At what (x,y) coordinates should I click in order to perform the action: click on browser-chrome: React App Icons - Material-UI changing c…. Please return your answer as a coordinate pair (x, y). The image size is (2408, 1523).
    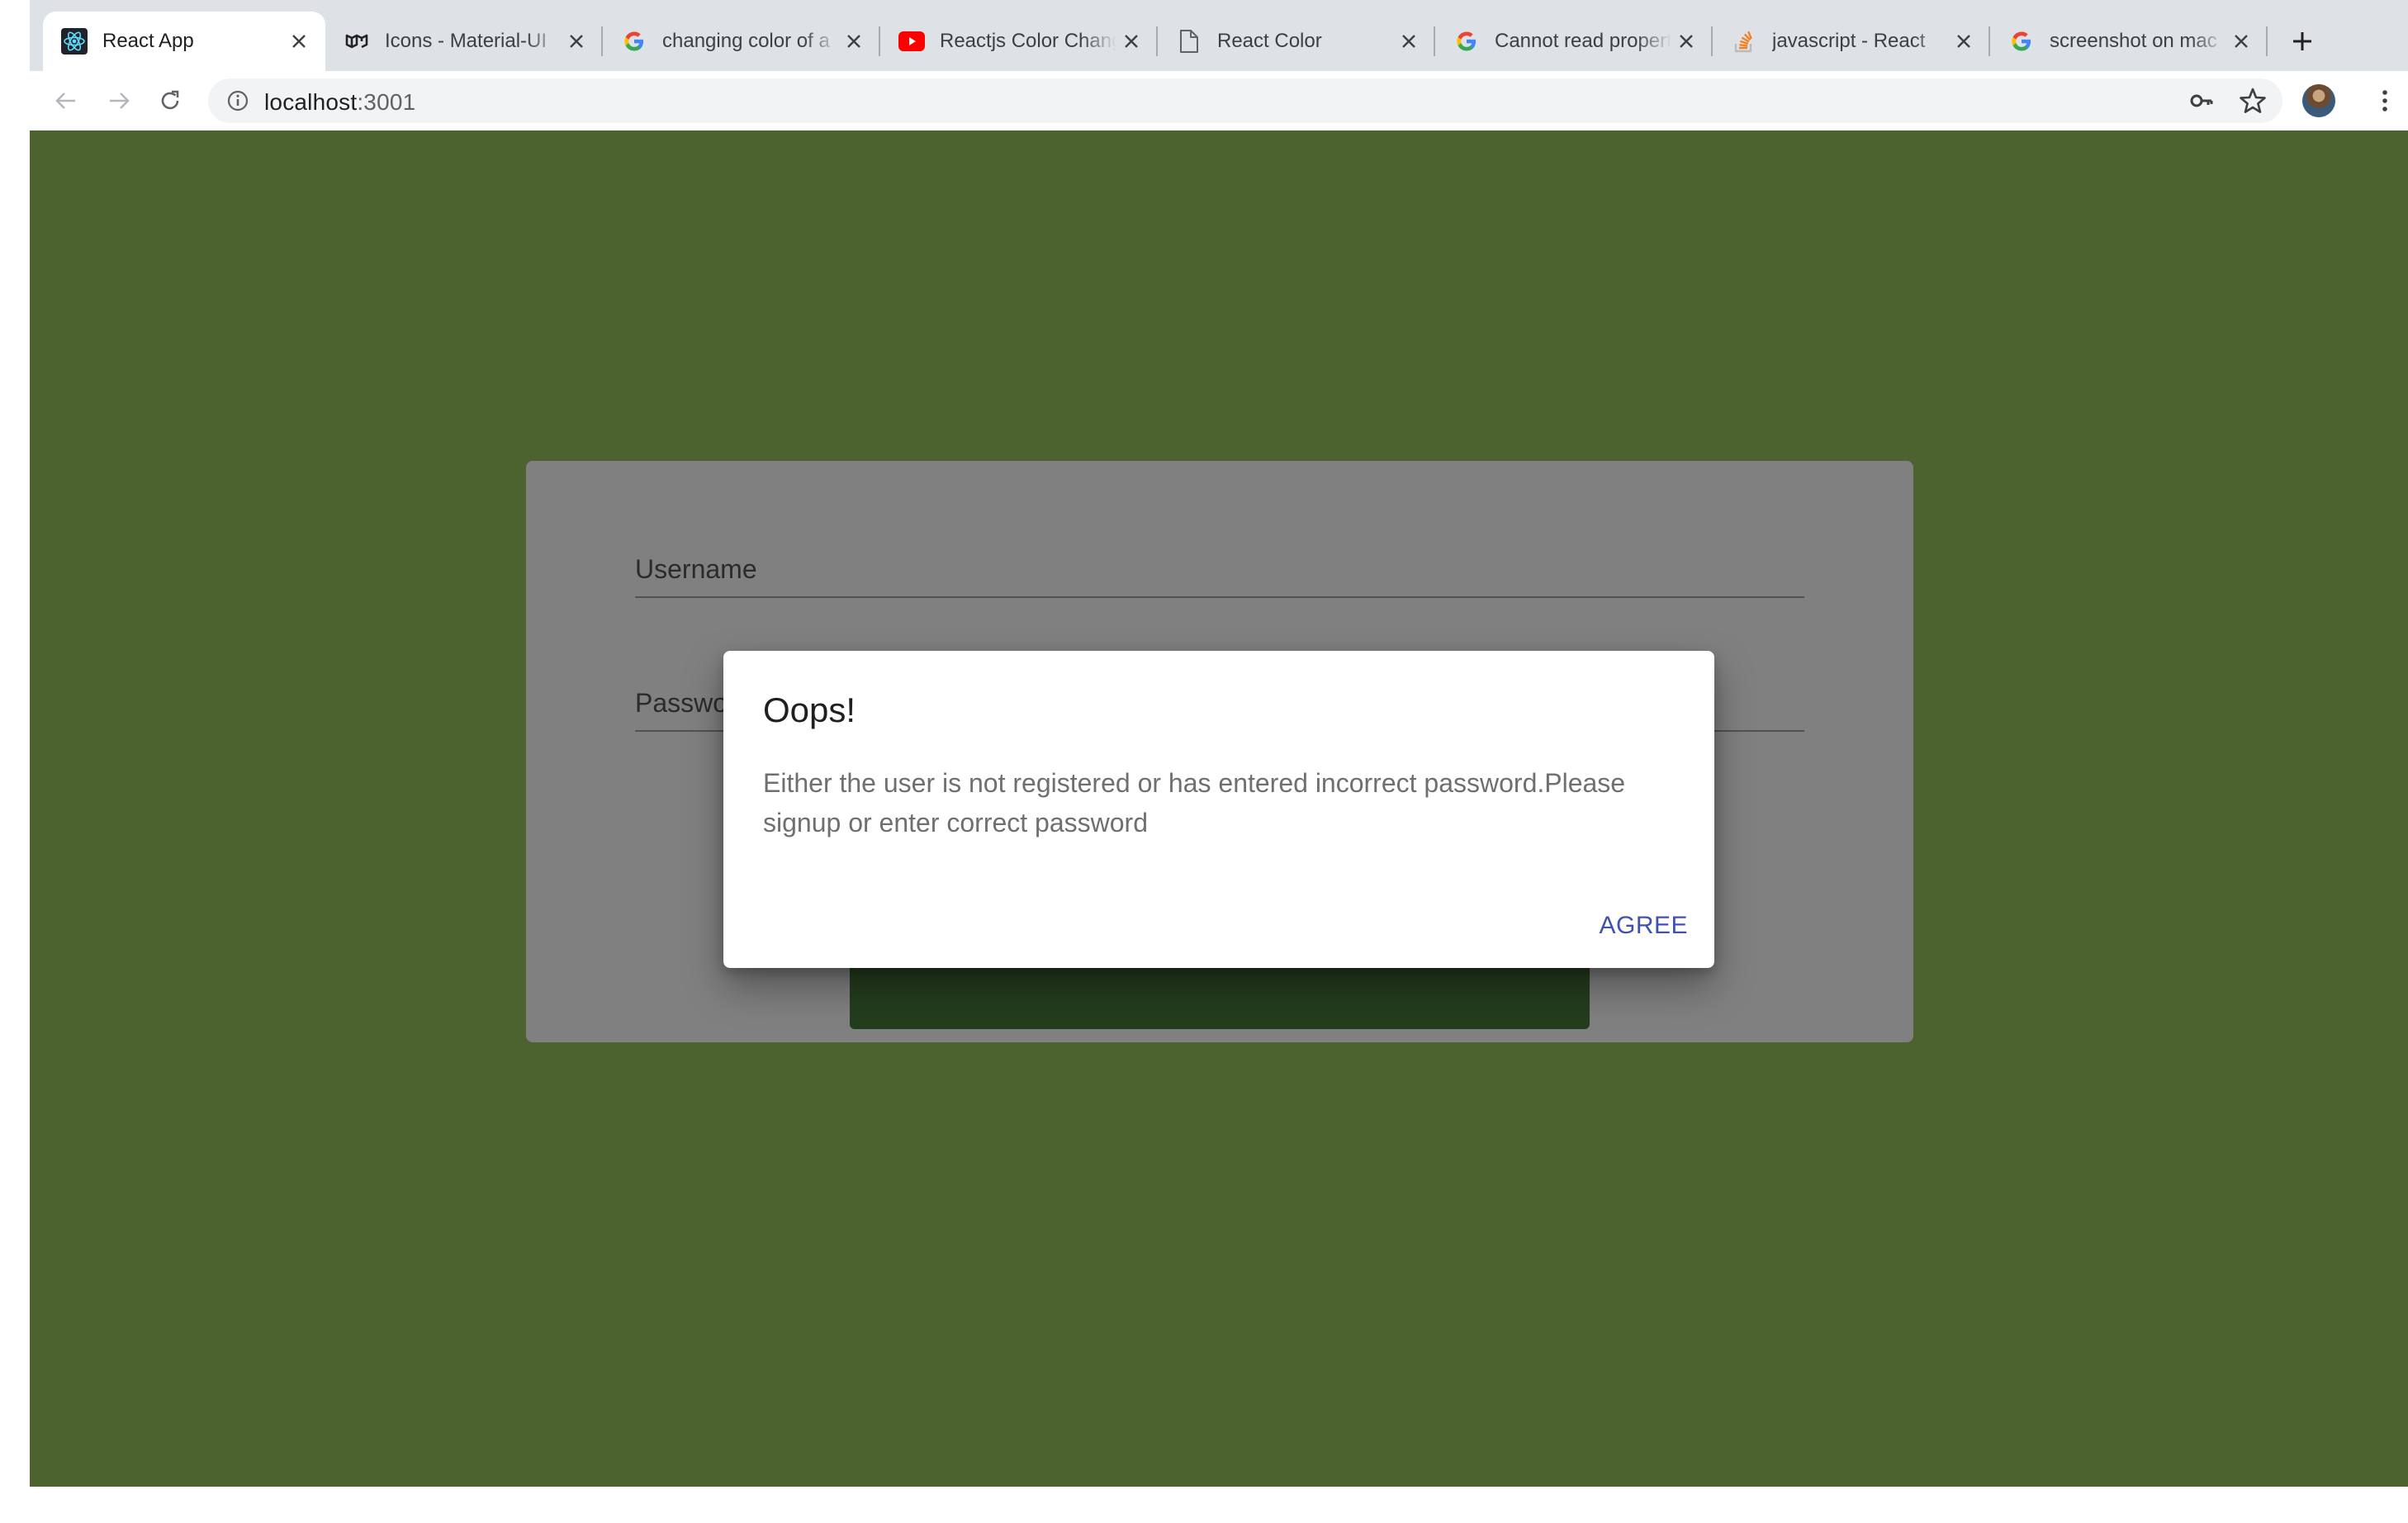
    Looking at the image, I should click on (1219, 65).